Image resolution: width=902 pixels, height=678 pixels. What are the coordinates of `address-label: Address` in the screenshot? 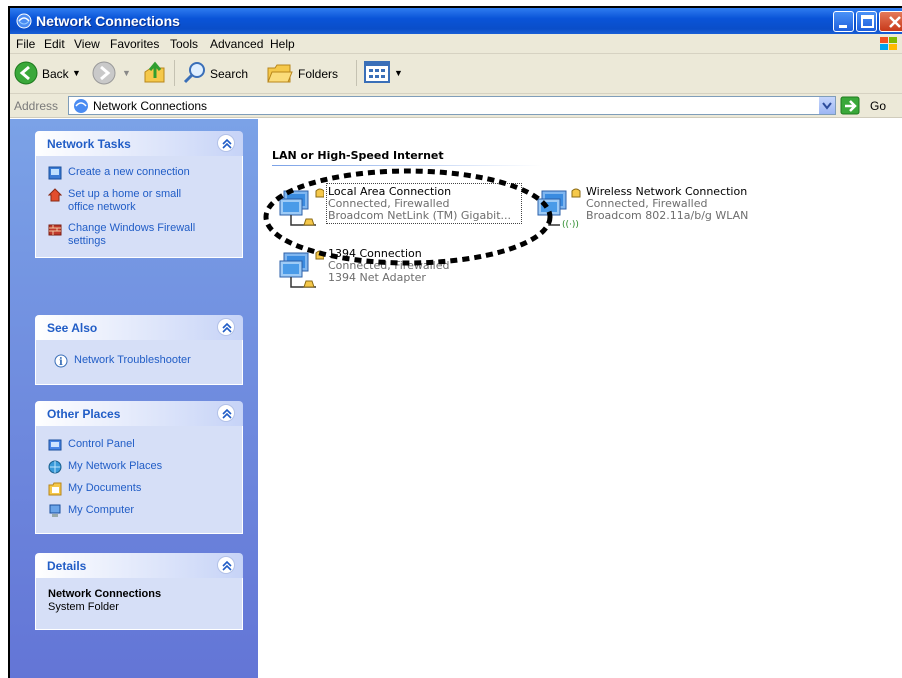 It's located at (36, 106).